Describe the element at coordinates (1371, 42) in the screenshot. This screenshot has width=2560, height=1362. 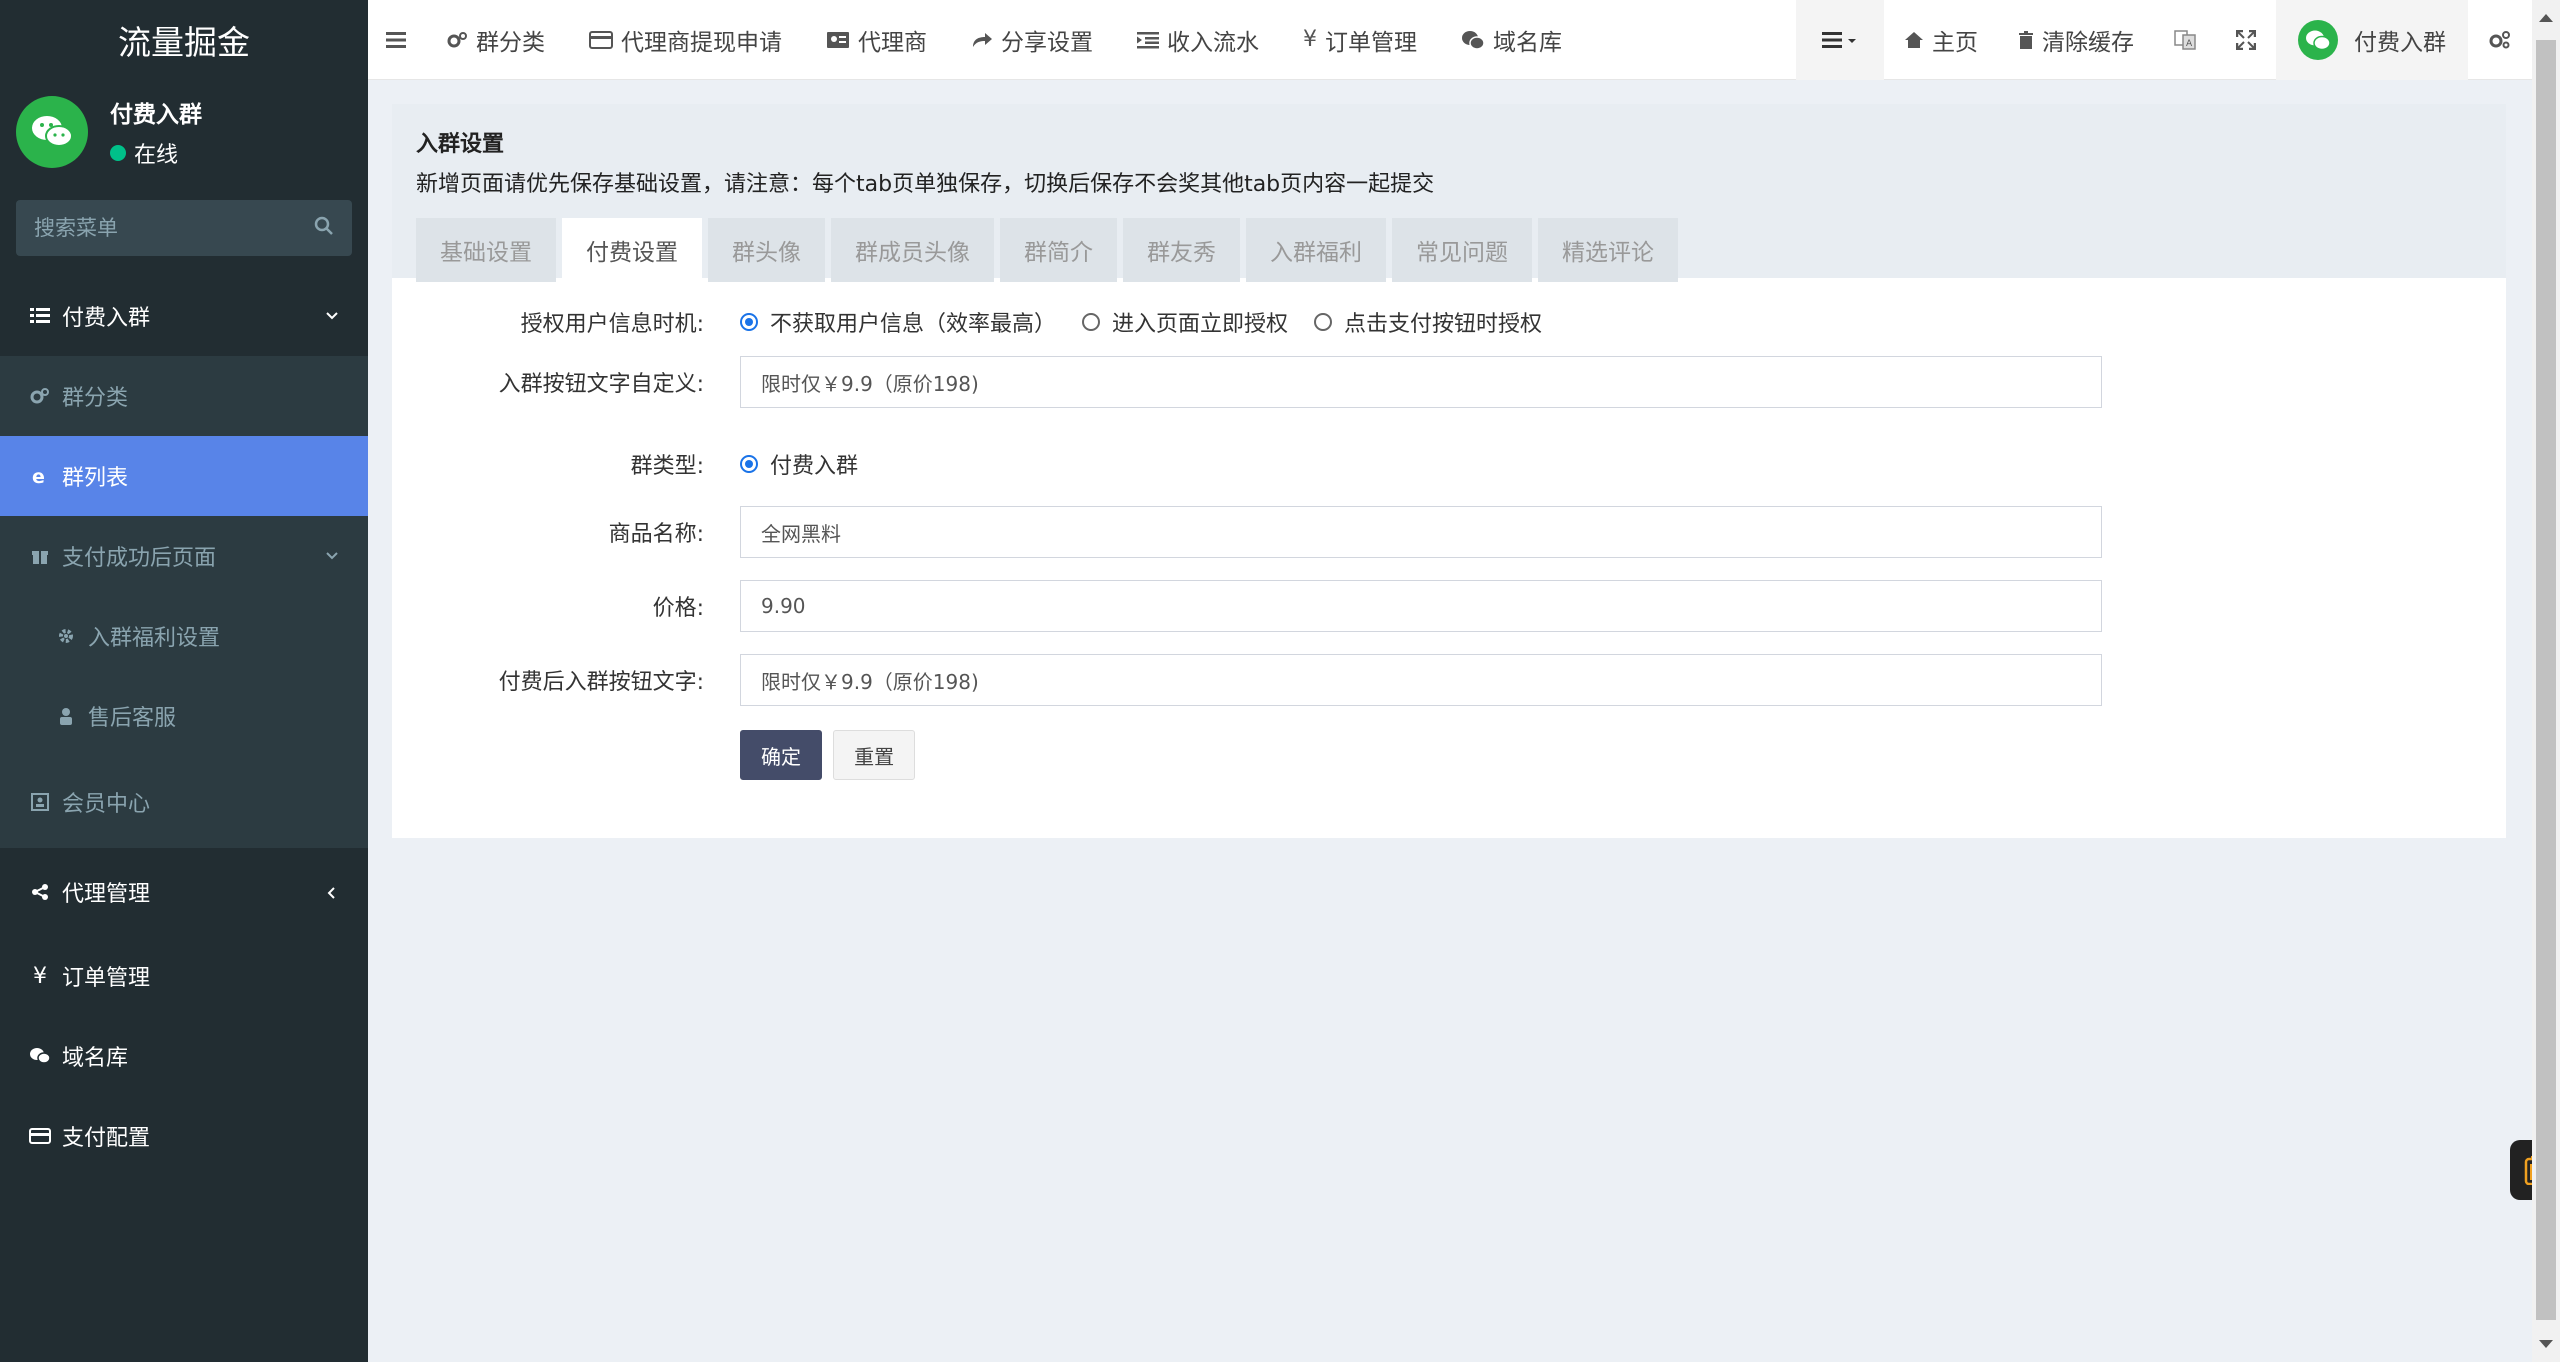
I see `nav-label: 订单管理` at that location.